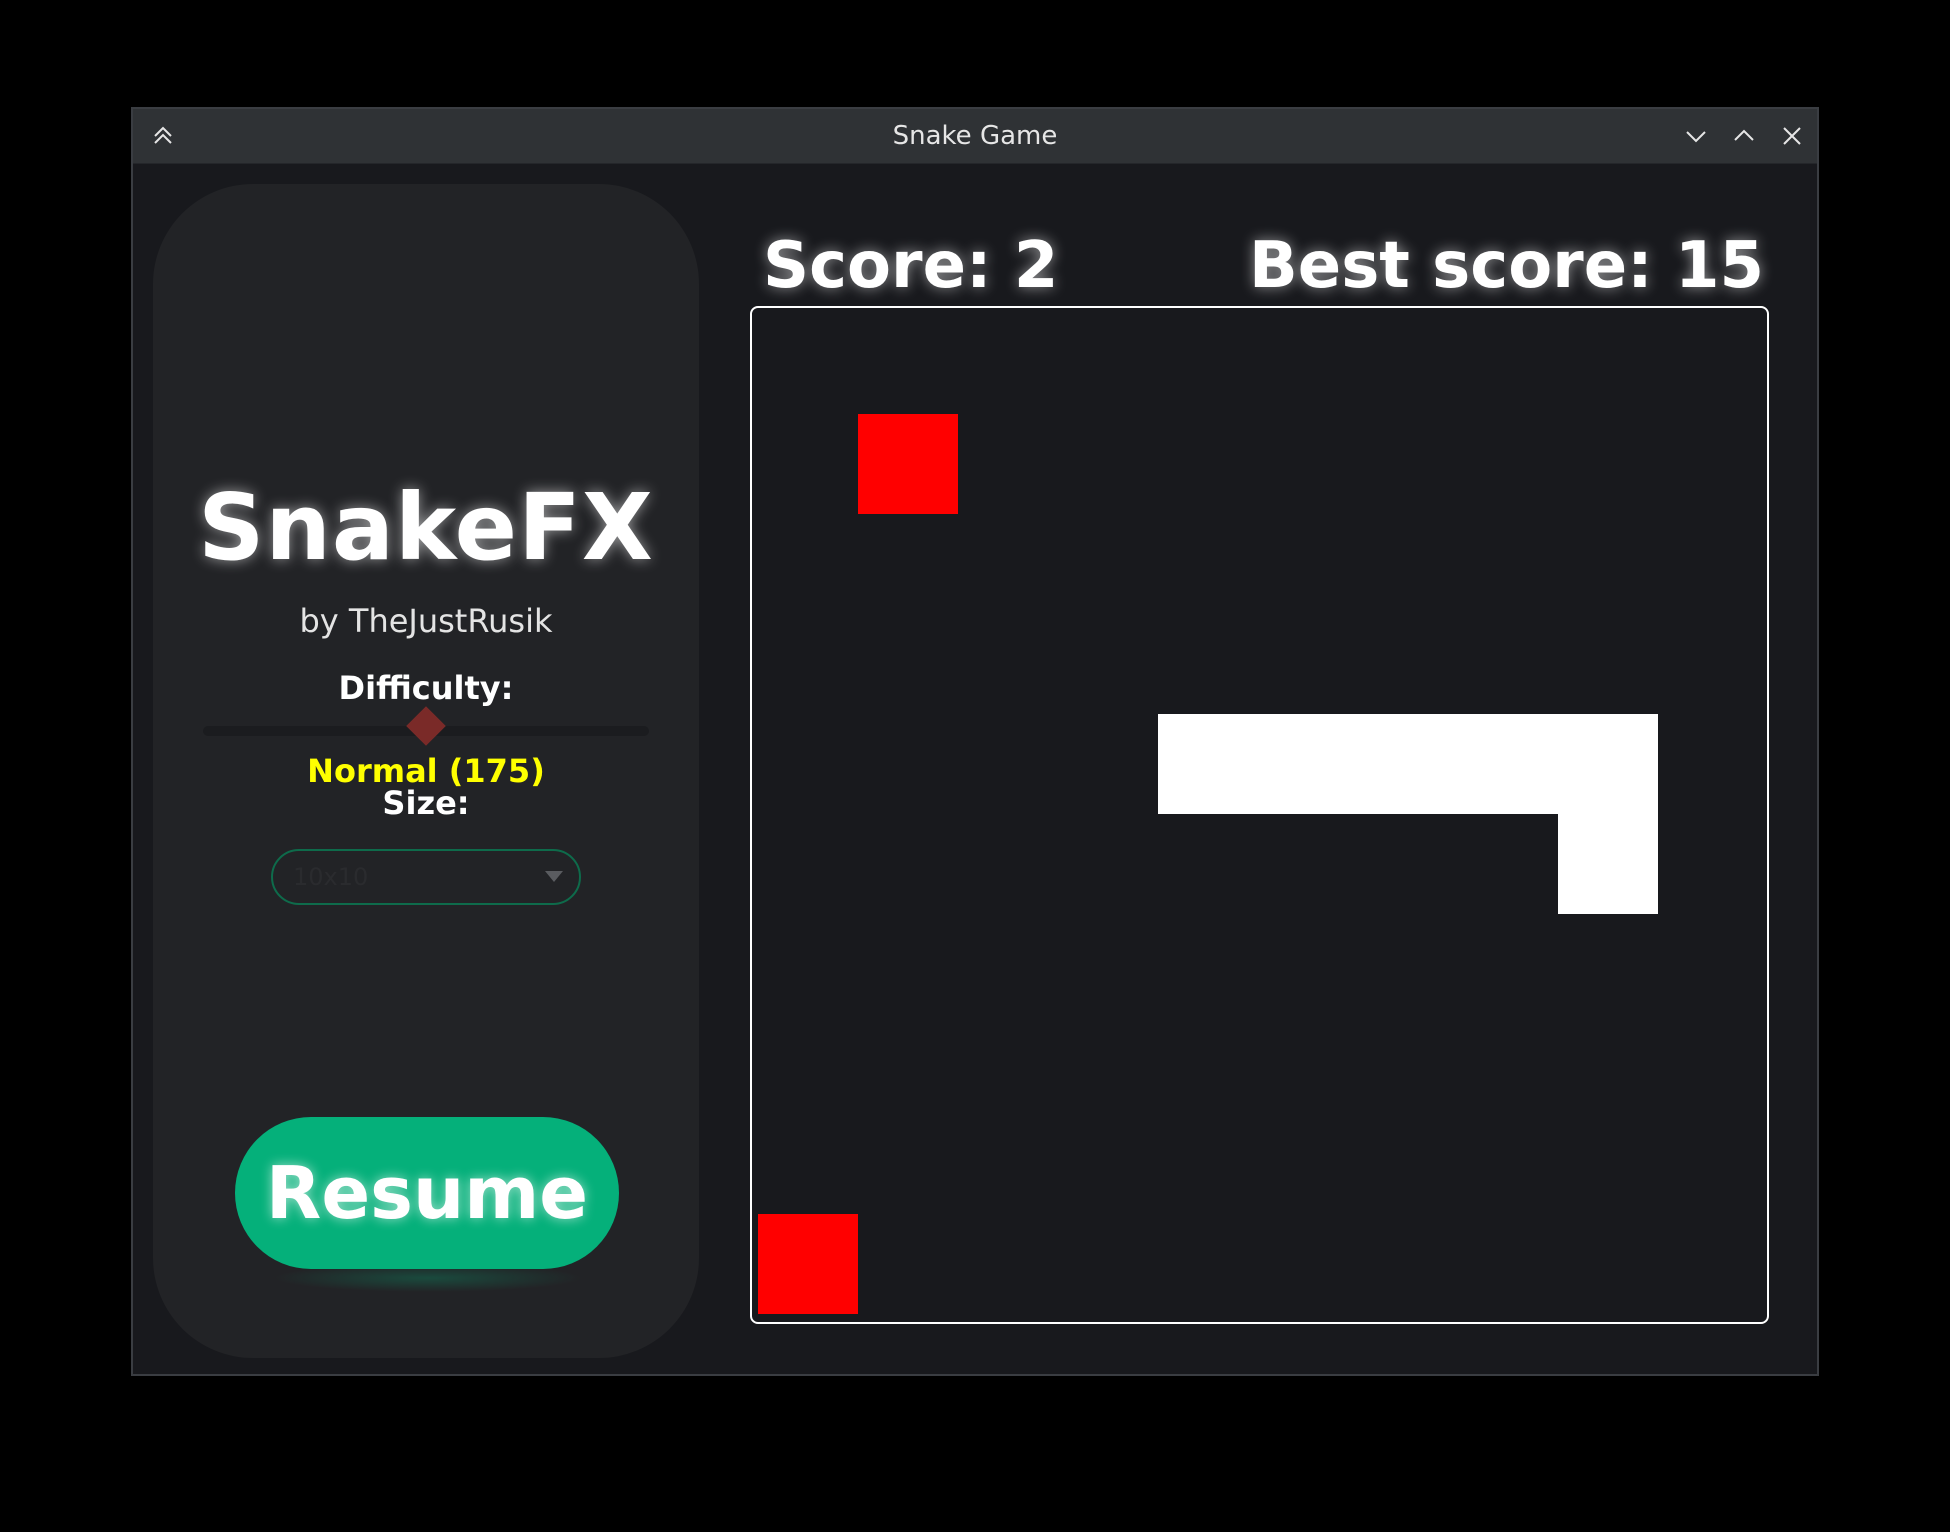 The width and height of the screenshot is (1950, 1532). What do you see at coordinates (426, 688) in the screenshot?
I see `difficulty-label: Difficulty:` at bounding box center [426, 688].